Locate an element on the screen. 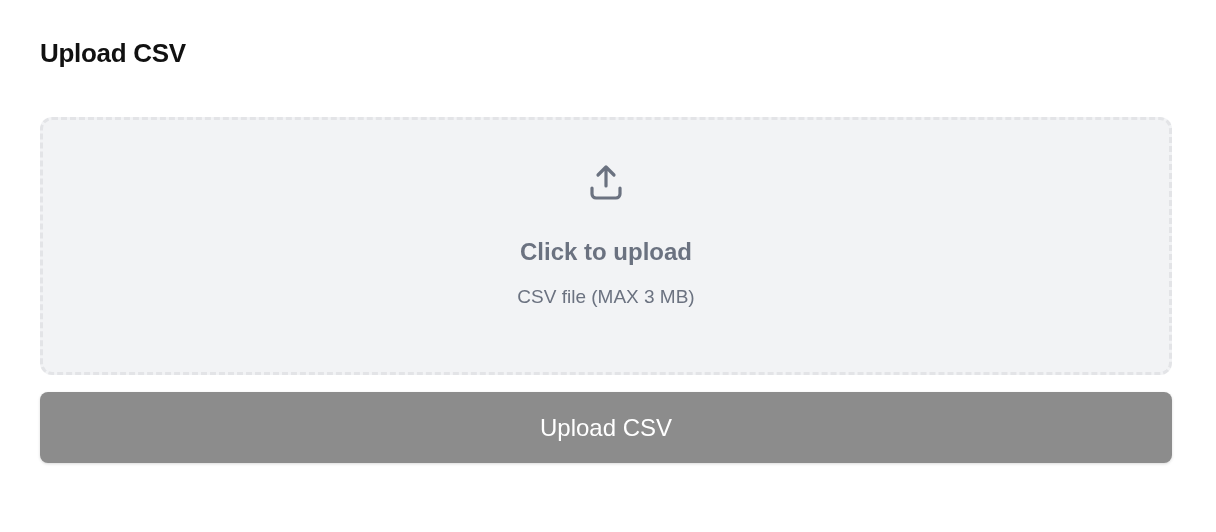 Image resolution: width=1216 pixels, height=532 pixels. page-title: Upload CSV is located at coordinates (113, 53).